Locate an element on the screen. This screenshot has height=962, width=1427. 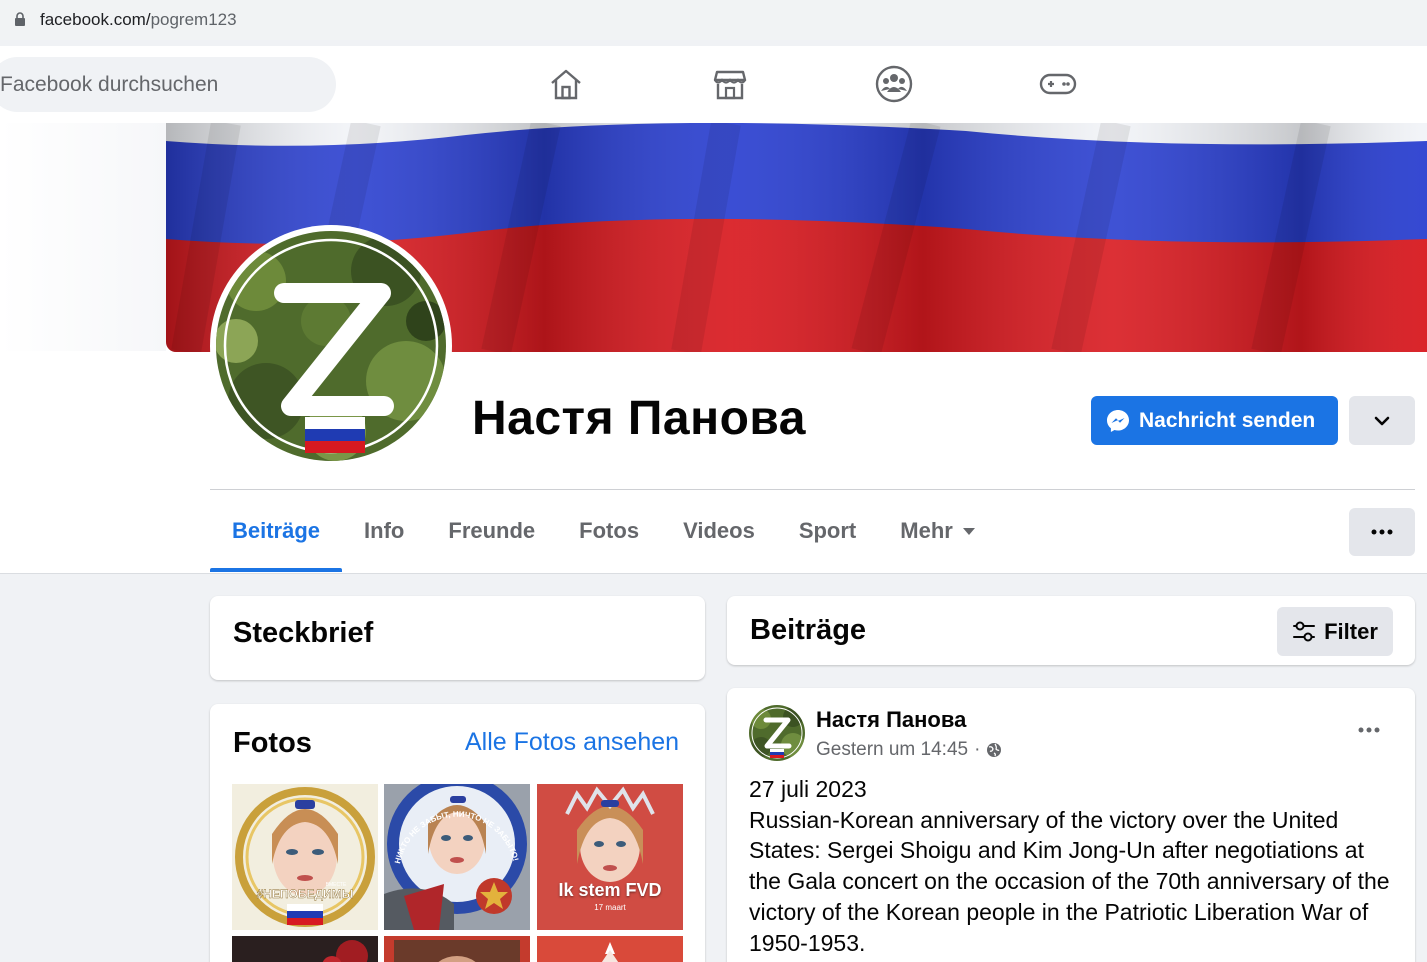
photo-caption: Ik stem FVD is located at coordinates (610, 890).